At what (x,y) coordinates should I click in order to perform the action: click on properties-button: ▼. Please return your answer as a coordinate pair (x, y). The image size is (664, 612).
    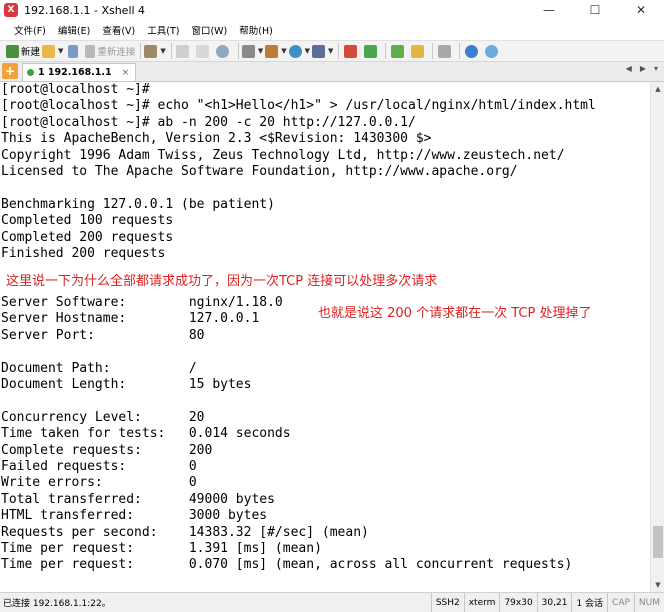
    Looking at the image, I should click on (155, 51).